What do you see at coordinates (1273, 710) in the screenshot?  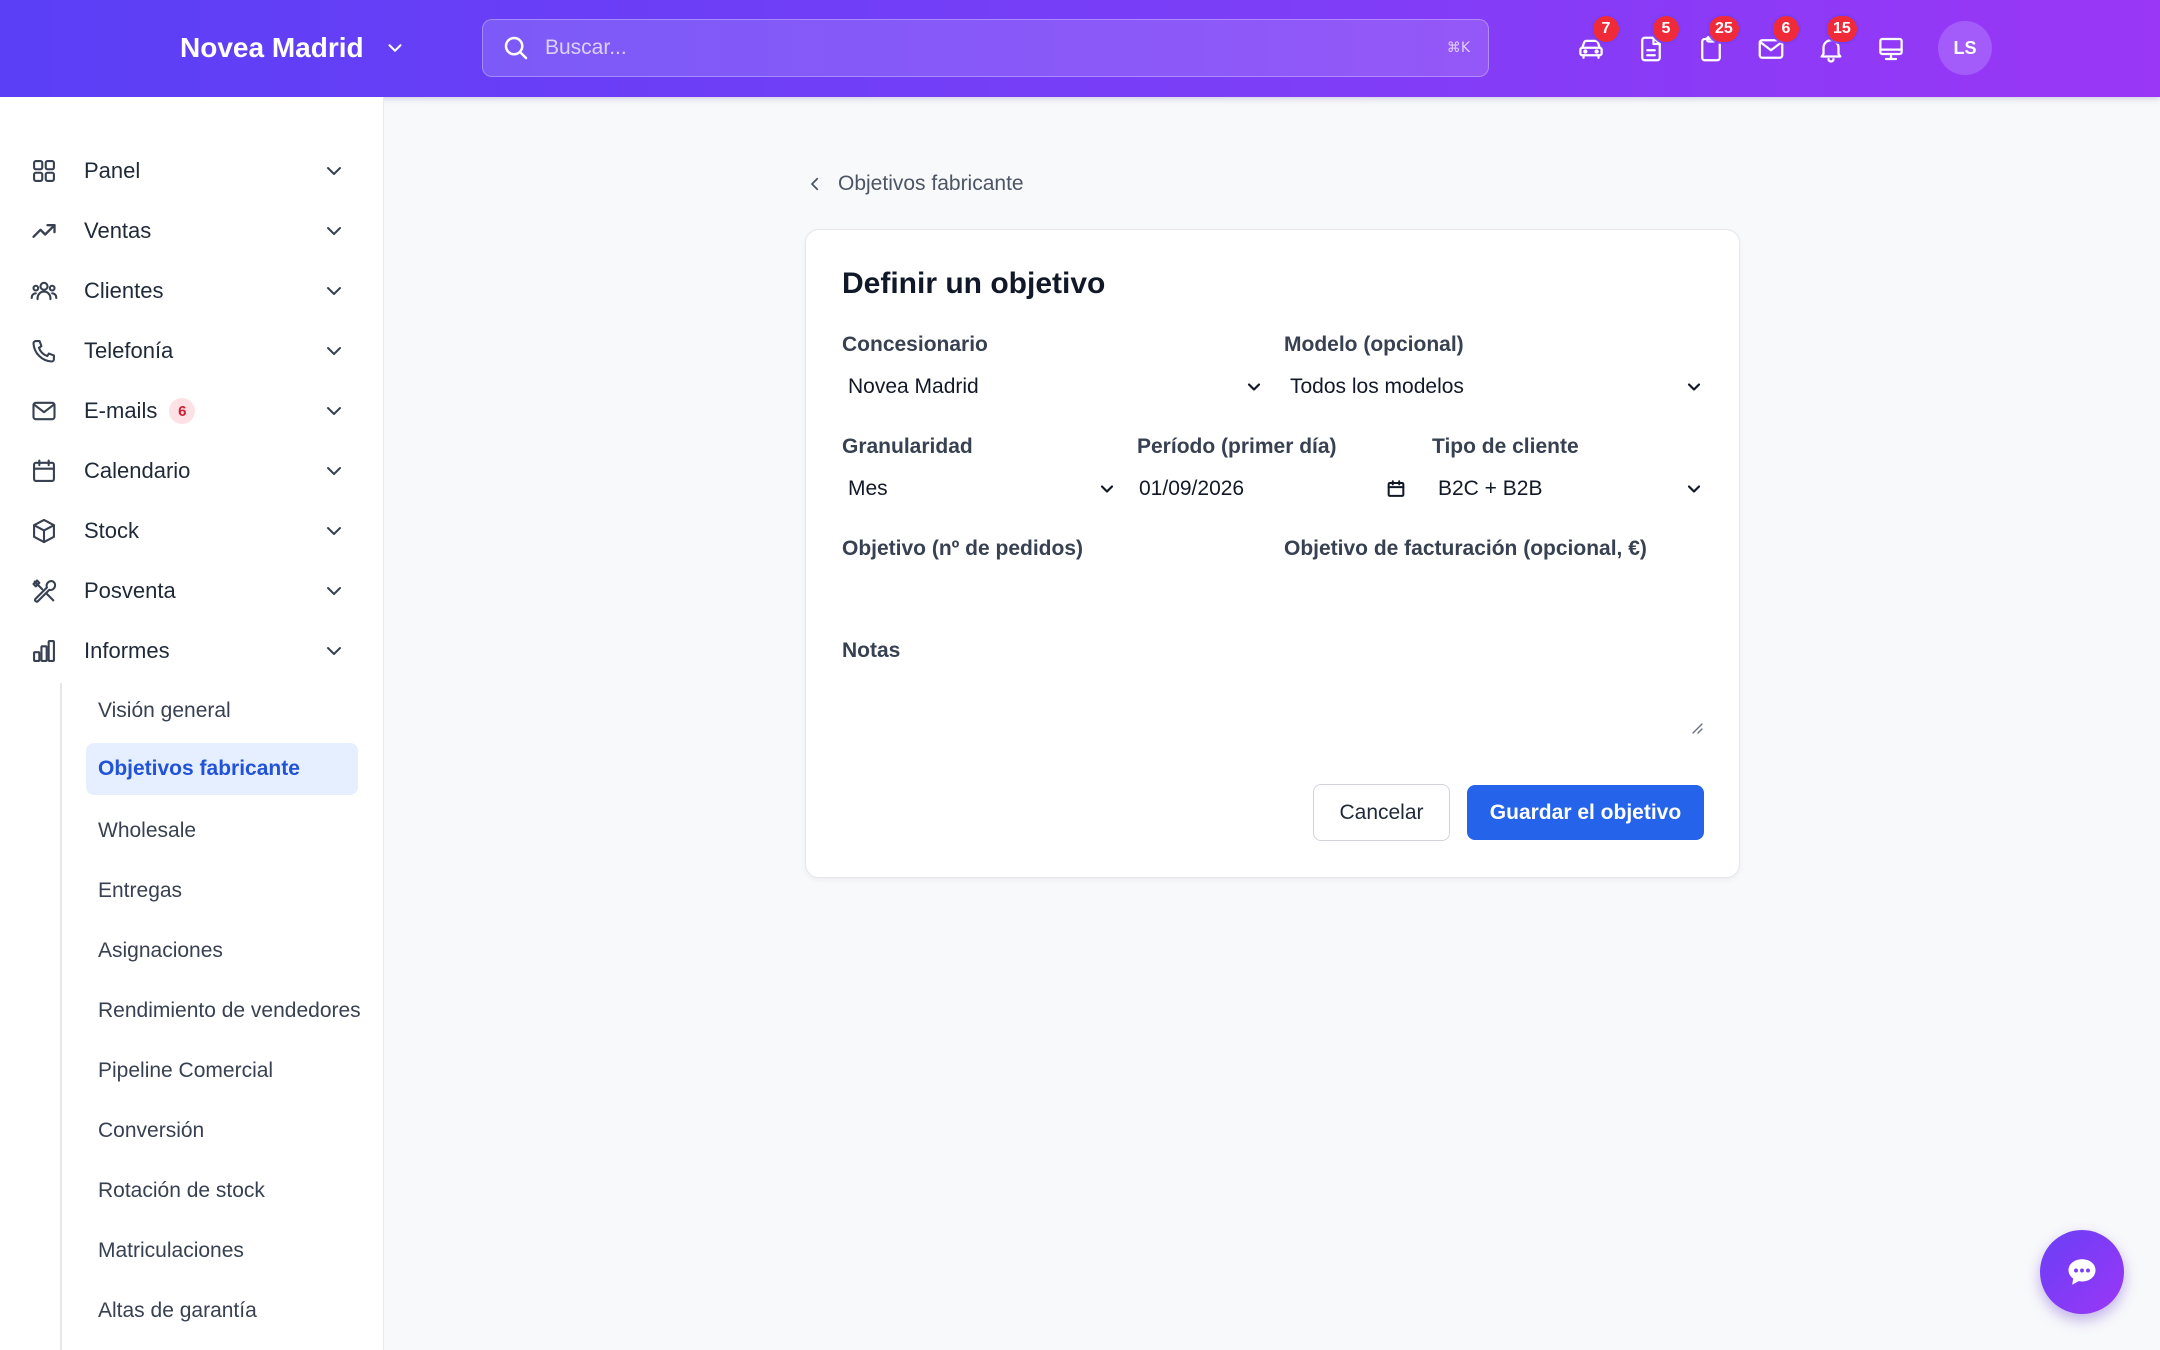 I see `notes-textarea` at bounding box center [1273, 710].